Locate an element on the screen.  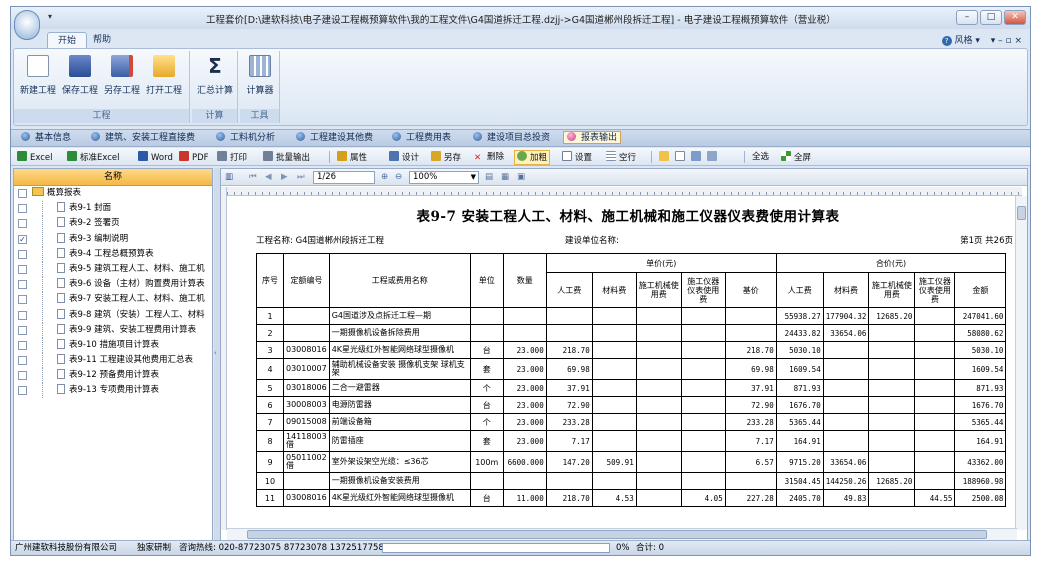
close-button: ✕ is located at coordinates (1015, 17).